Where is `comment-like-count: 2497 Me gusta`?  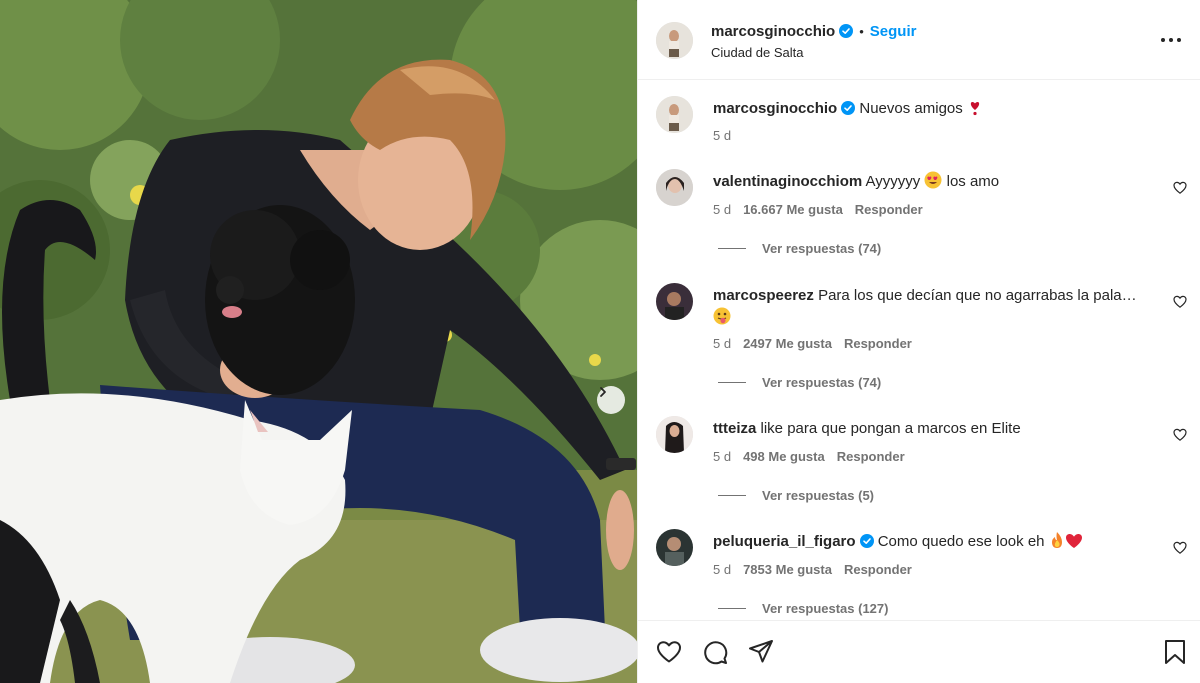
comment-like-count: 2497 Me gusta is located at coordinates (787, 343).